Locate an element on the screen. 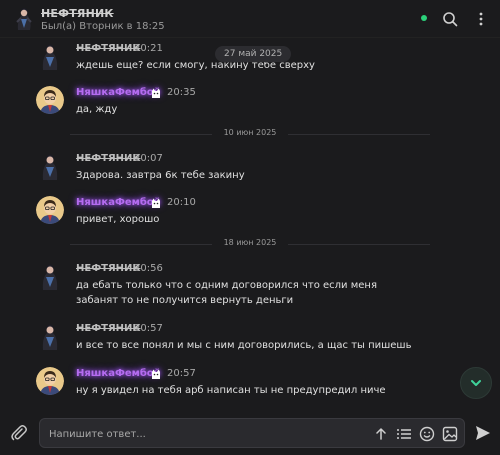  message-time: 20:07 is located at coordinates (148, 158).